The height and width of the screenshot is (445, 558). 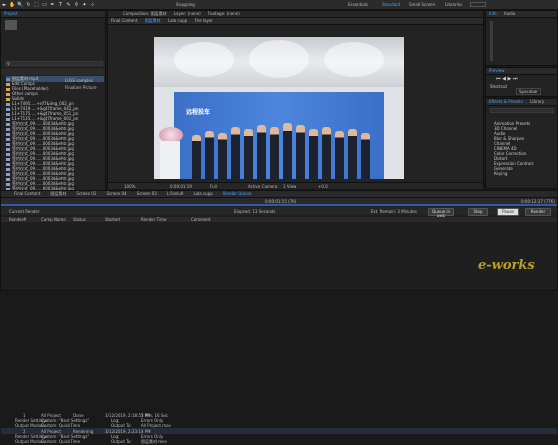 What do you see at coordinates (537, 102) in the screenshot?
I see `tab-library: Library` at bounding box center [537, 102].